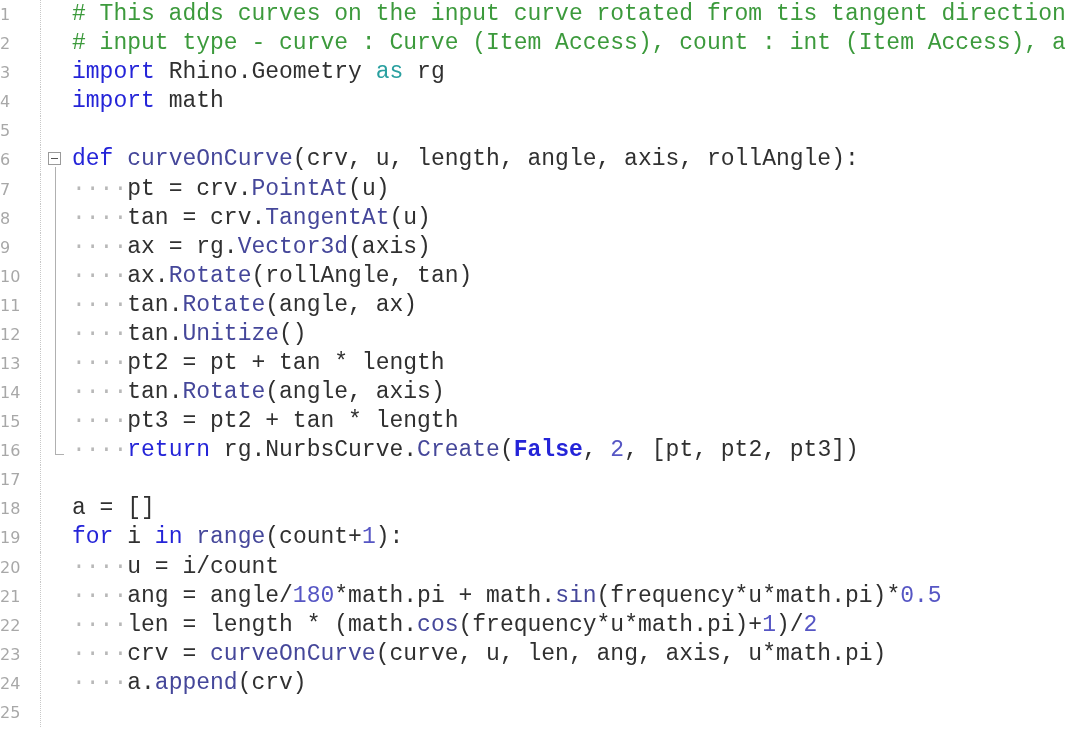  Describe the element at coordinates (231, 189) in the screenshot. I see `code-line: ····pt = crv.PointAt(u)` at that location.